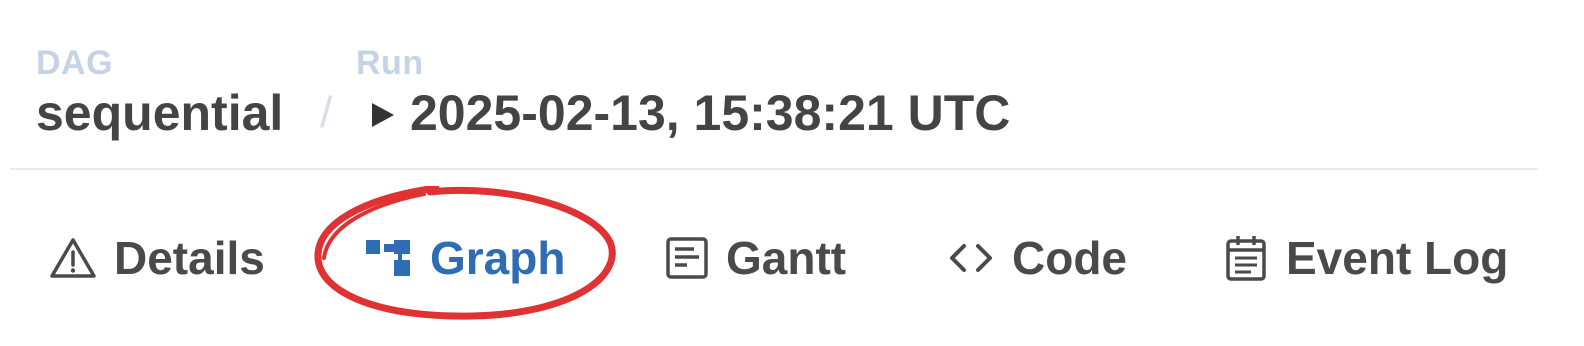 This screenshot has height=346, width=1584. Describe the element at coordinates (1069, 258) in the screenshot. I see `tab-code-label: Code` at that location.